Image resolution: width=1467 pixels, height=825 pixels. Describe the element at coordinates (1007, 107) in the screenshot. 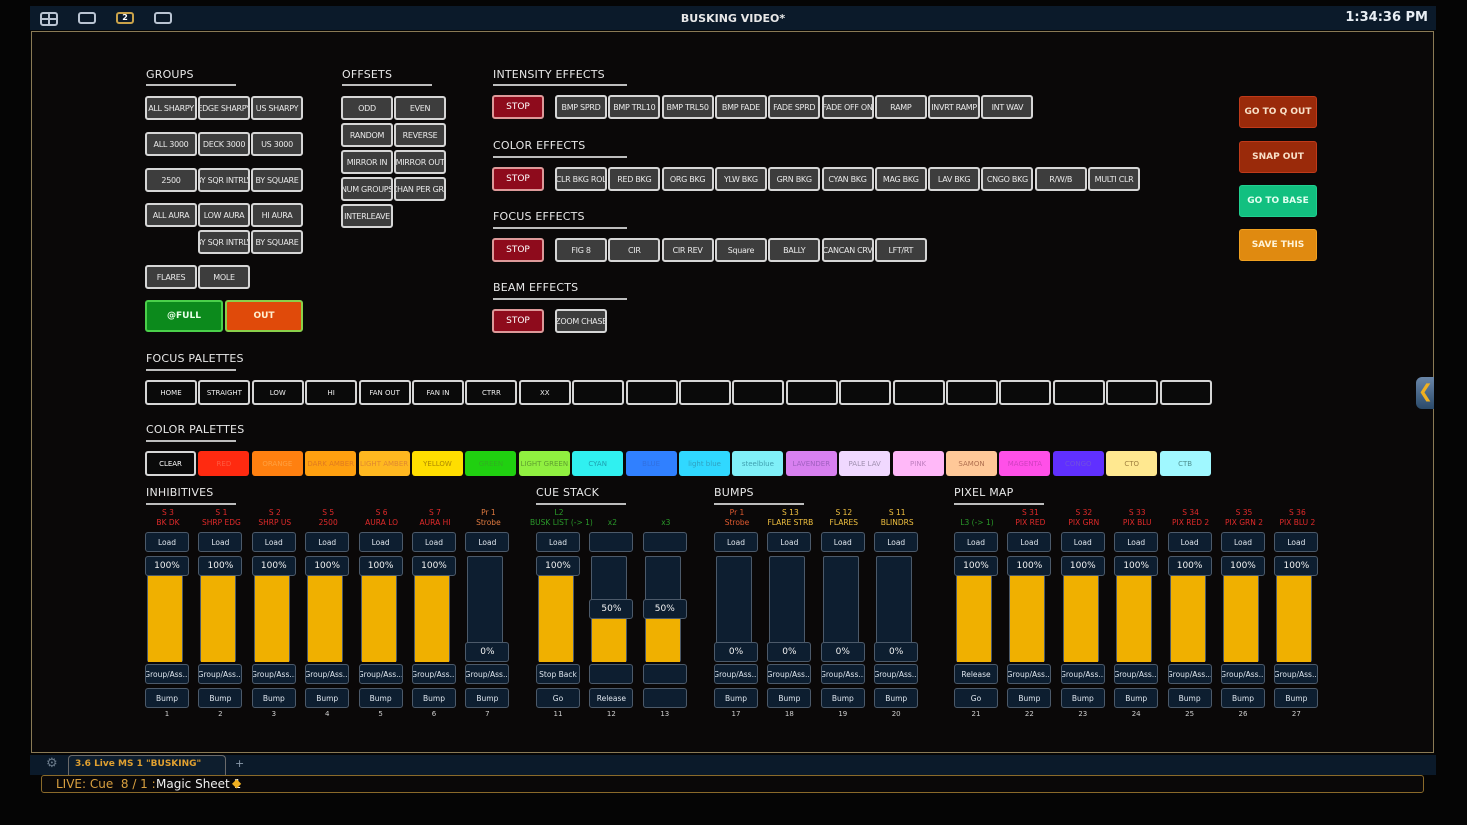

I see `effect-button: INT WAV` at that location.